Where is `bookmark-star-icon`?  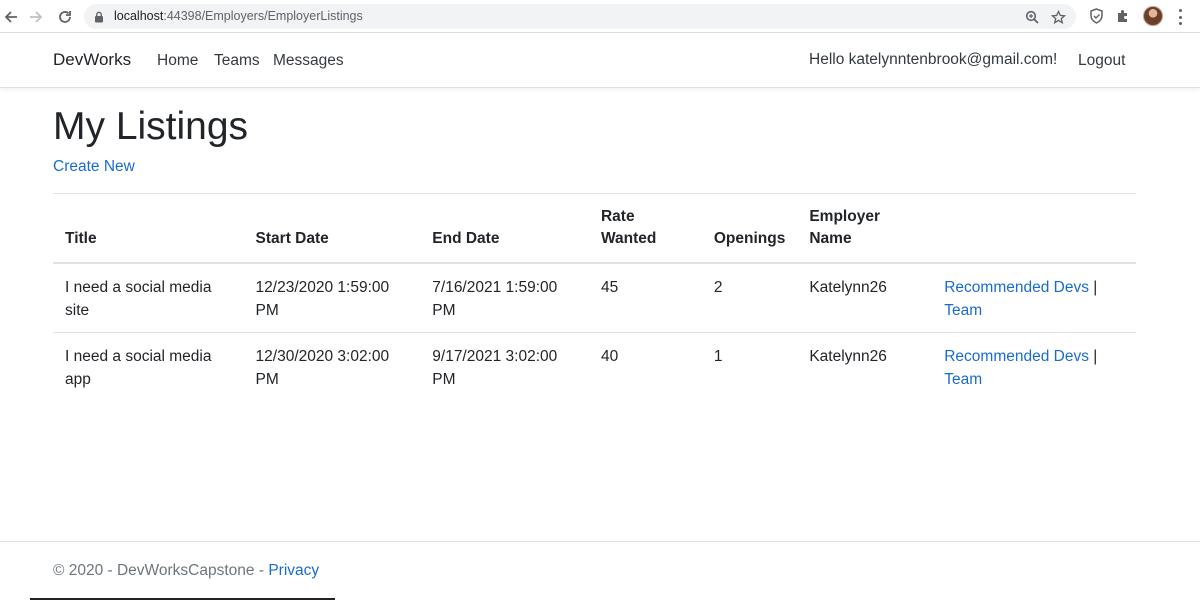 bookmark-star-icon is located at coordinates (1058, 17).